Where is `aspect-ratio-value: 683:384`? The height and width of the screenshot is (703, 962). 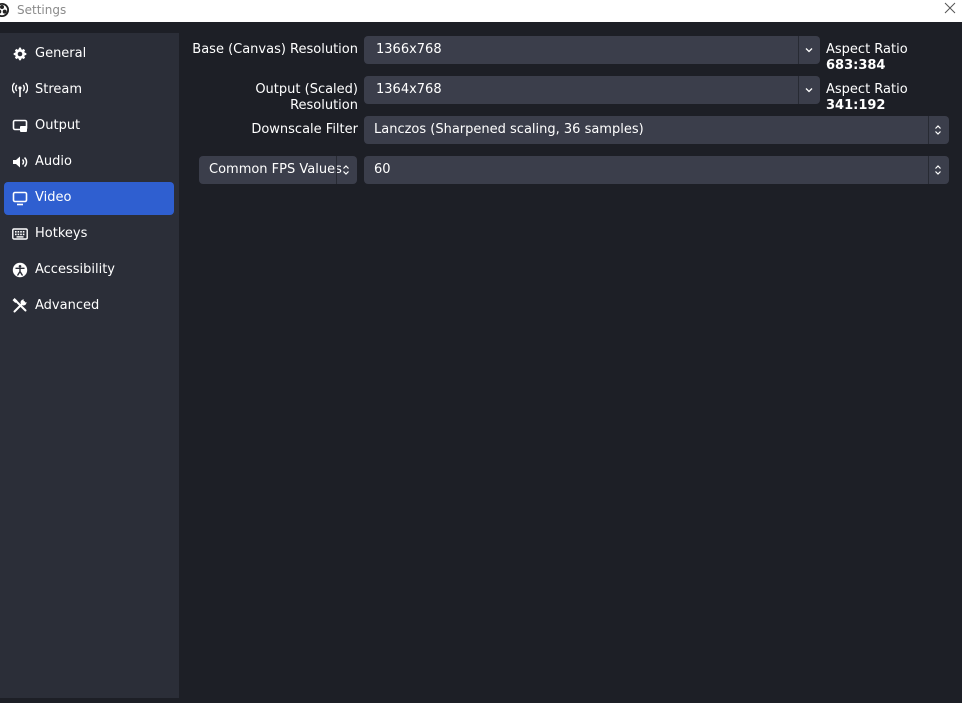 aspect-ratio-value: 683:384 is located at coordinates (856, 65).